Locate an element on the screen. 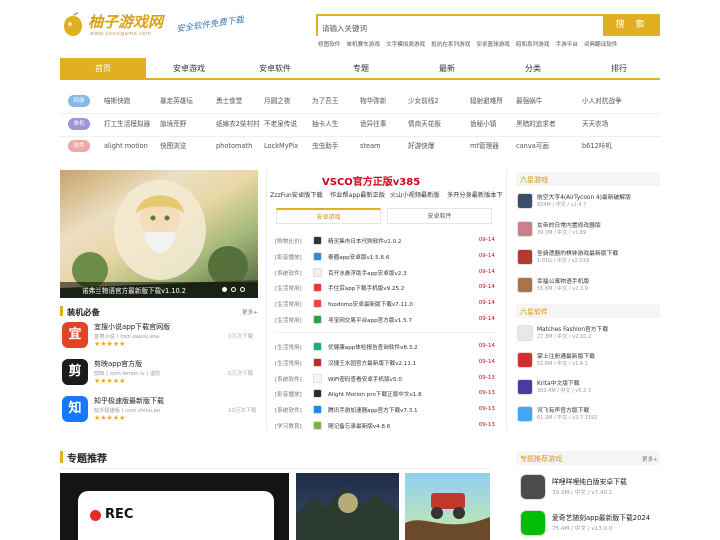  item-title-link: foodomo安卓最新版下载v7.11.0 is located at coordinates (370, 304).